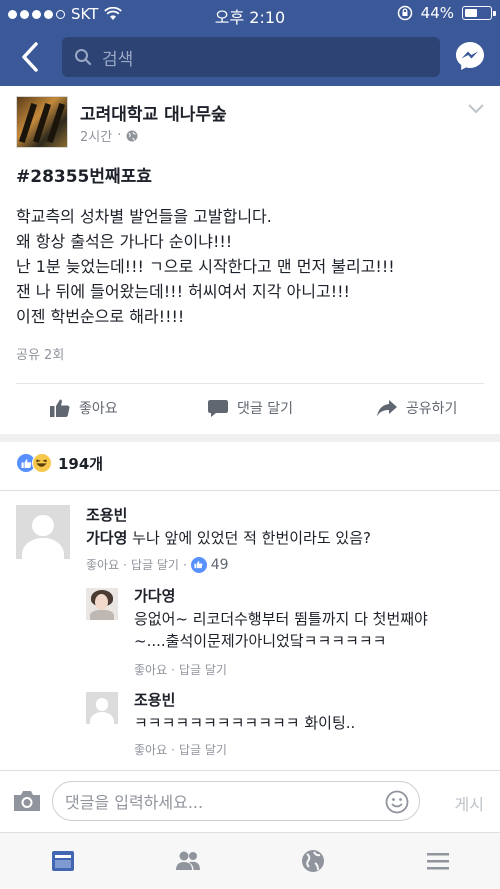  Describe the element at coordinates (106, 514) in the screenshot. I see `comment-author: 조용빈` at that location.